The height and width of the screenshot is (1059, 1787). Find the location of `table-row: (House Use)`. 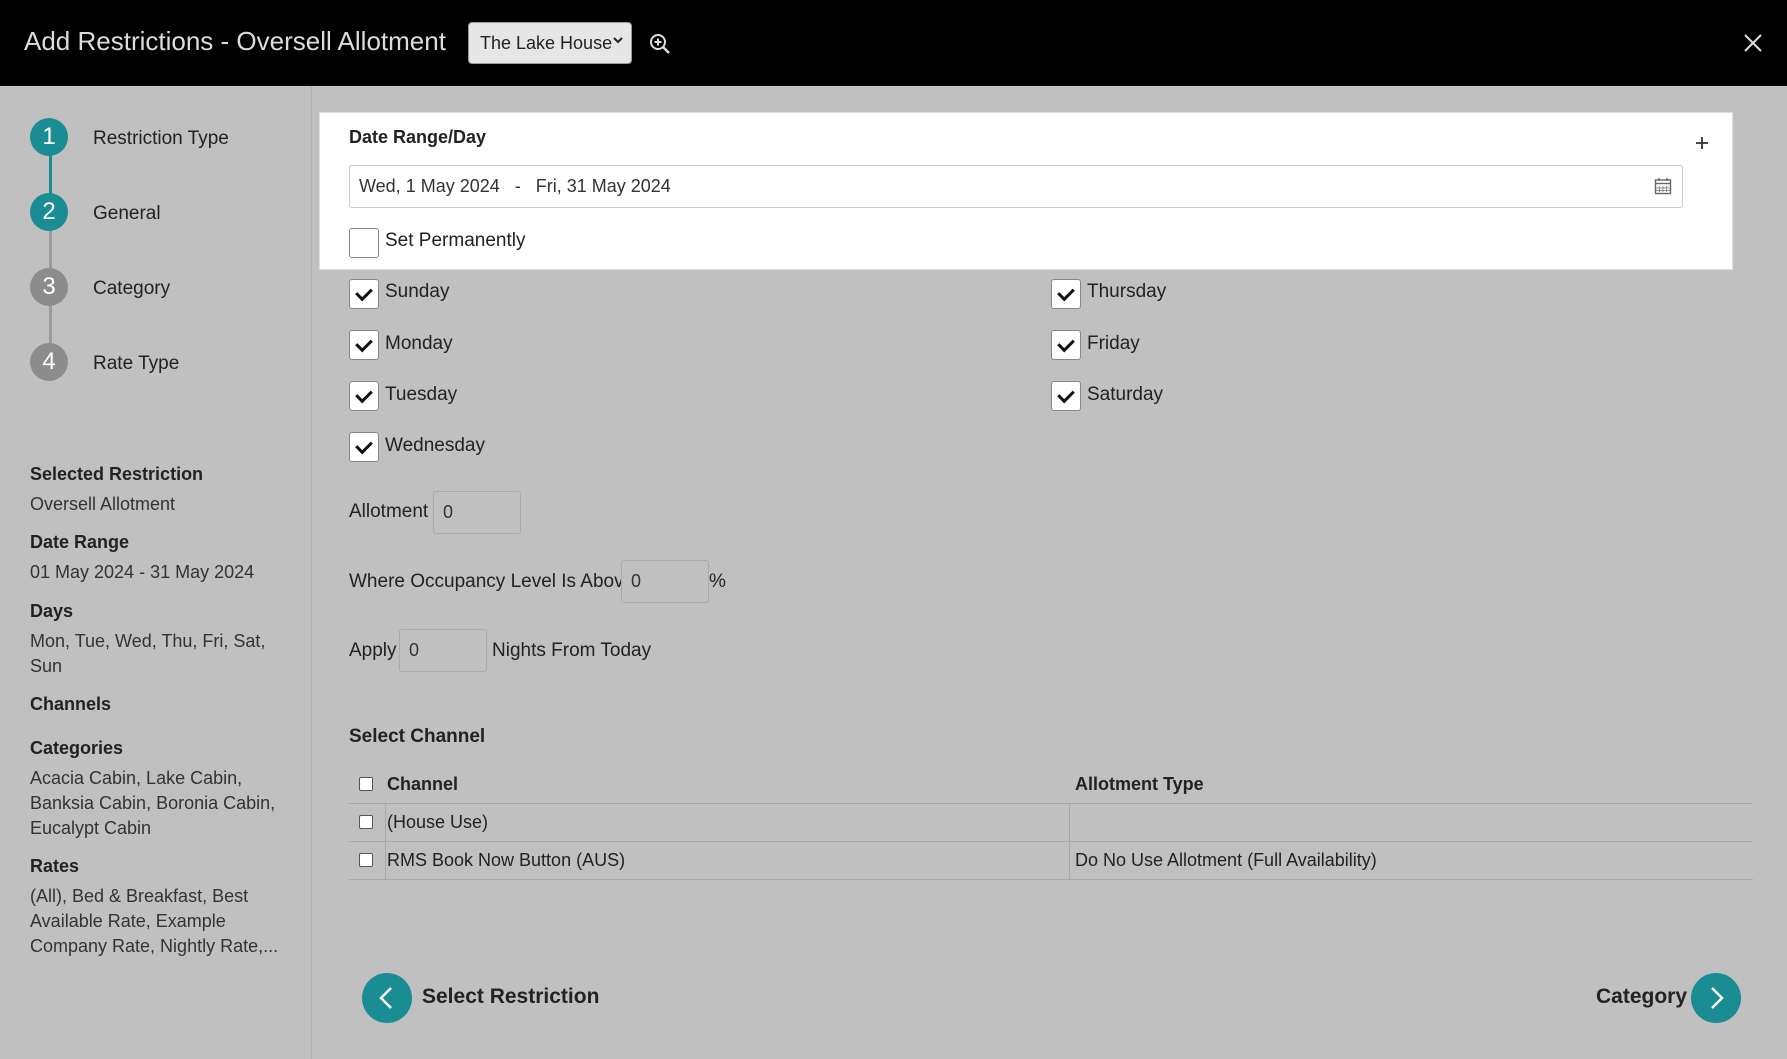

table-row: (House Use) is located at coordinates (1051, 823).